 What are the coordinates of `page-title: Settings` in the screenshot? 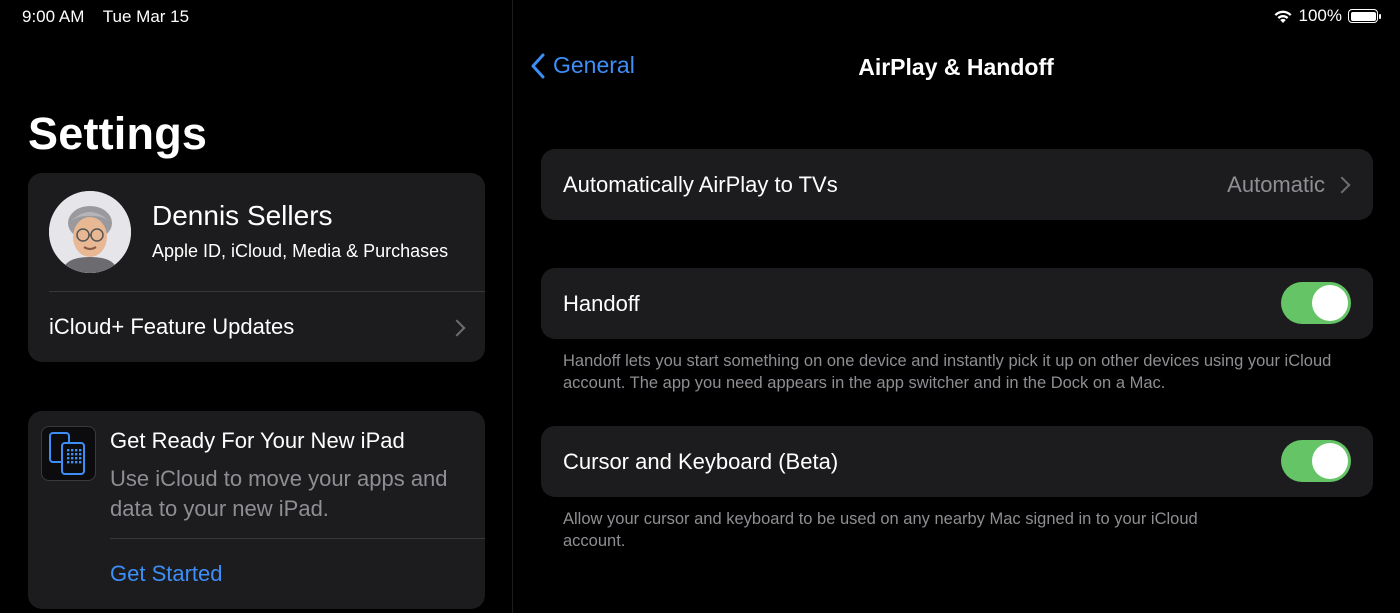 It's located at (118, 133).